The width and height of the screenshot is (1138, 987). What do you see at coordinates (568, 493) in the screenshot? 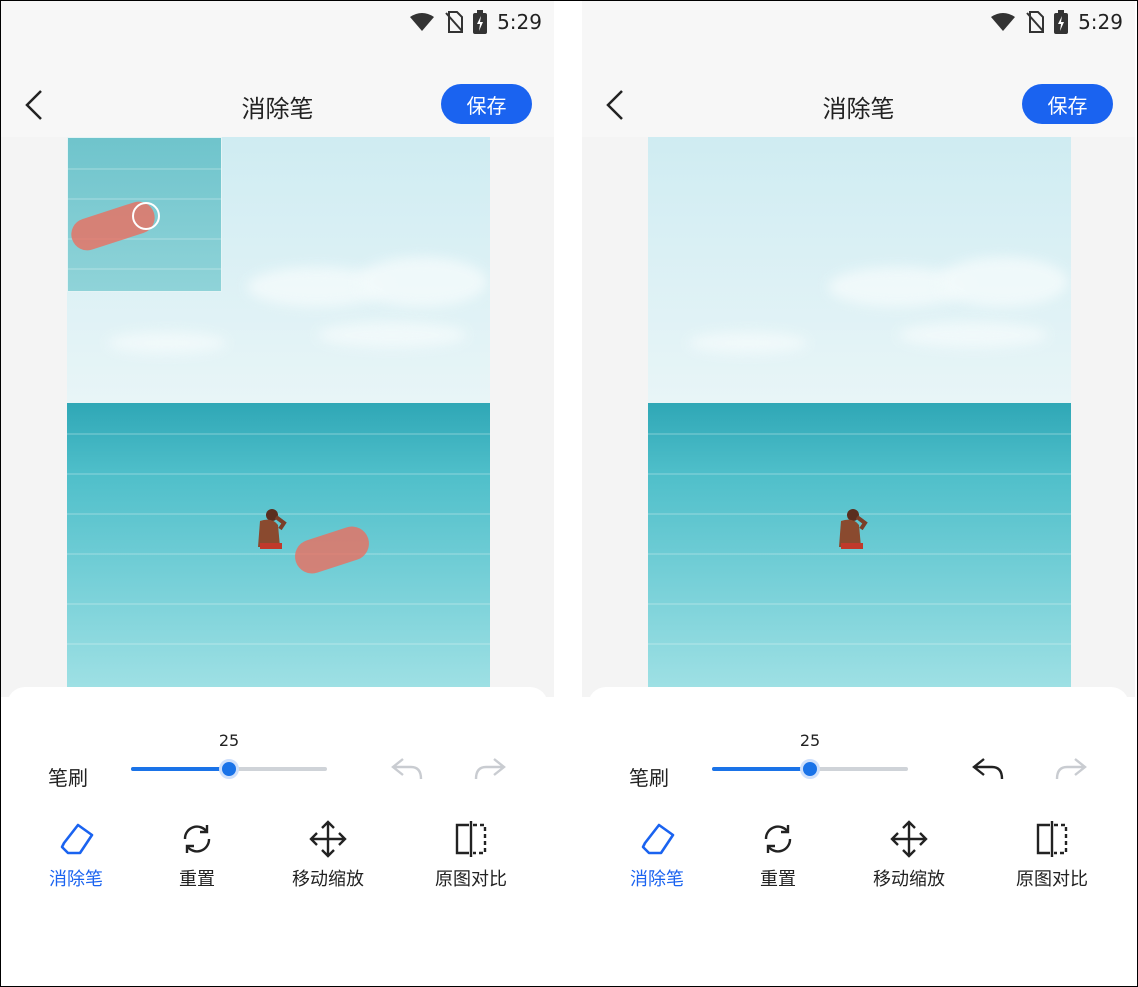
I see `screen-divider` at bounding box center [568, 493].